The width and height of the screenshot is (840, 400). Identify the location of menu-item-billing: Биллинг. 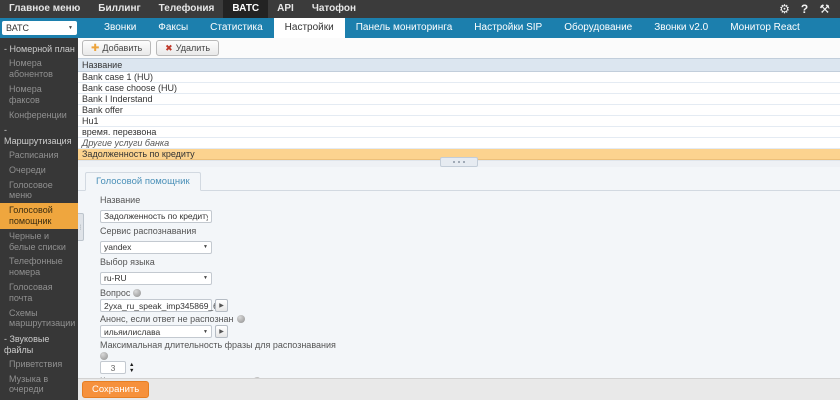
(119, 9).